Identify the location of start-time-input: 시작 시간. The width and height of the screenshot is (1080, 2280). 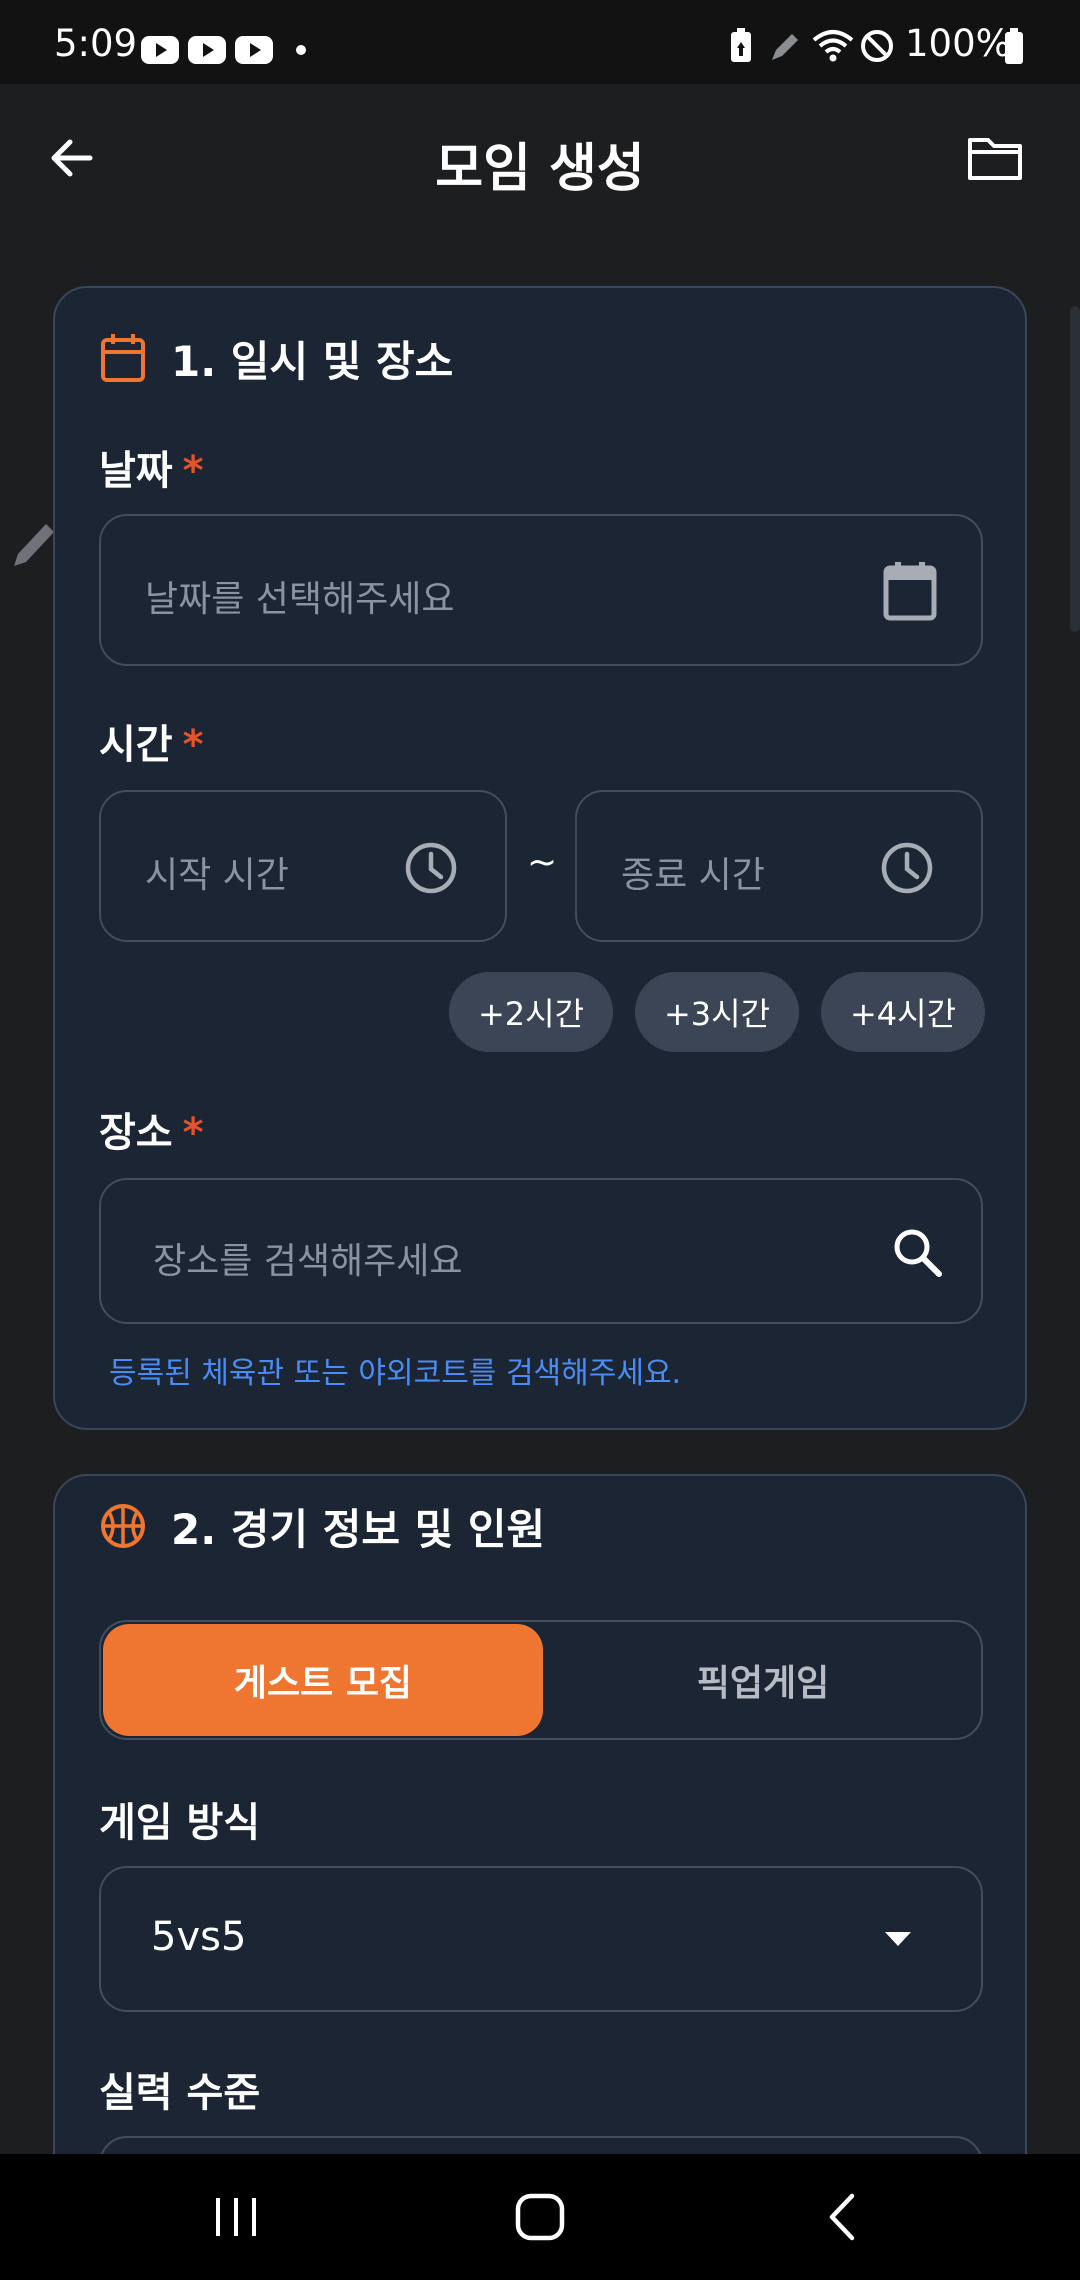
(303, 866).